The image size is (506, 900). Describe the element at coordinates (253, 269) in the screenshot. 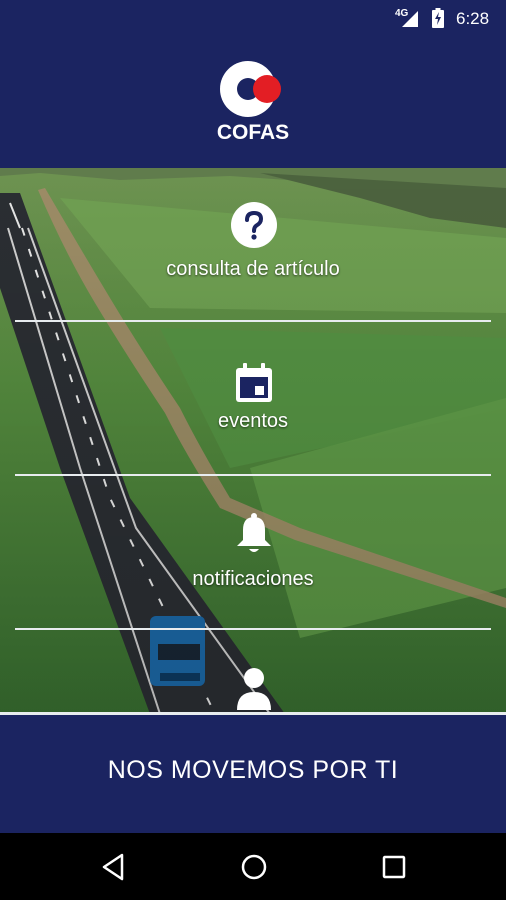

I see `menu-item-label: consulta de artículo` at that location.